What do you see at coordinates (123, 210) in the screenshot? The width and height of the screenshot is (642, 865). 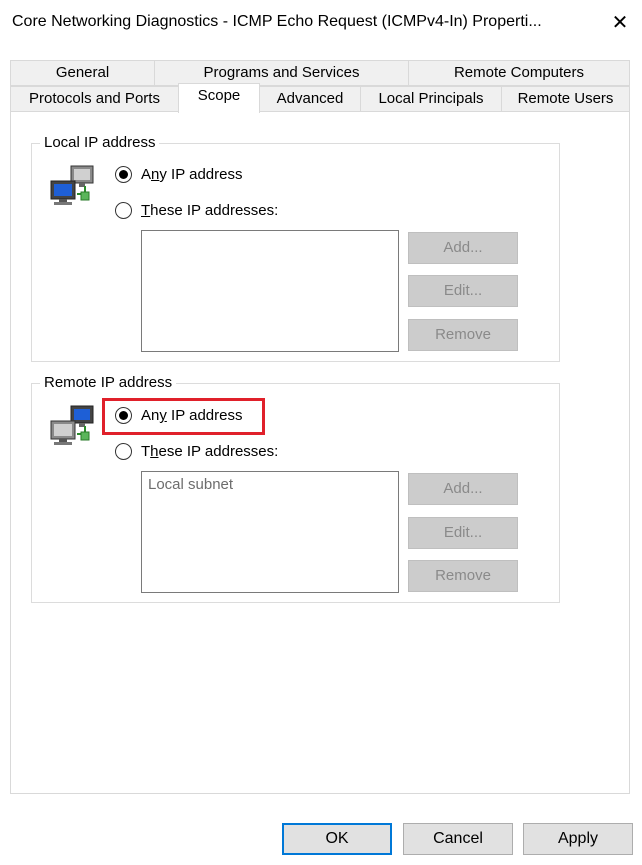 I see `local-these-ip-radio-button` at bounding box center [123, 210].